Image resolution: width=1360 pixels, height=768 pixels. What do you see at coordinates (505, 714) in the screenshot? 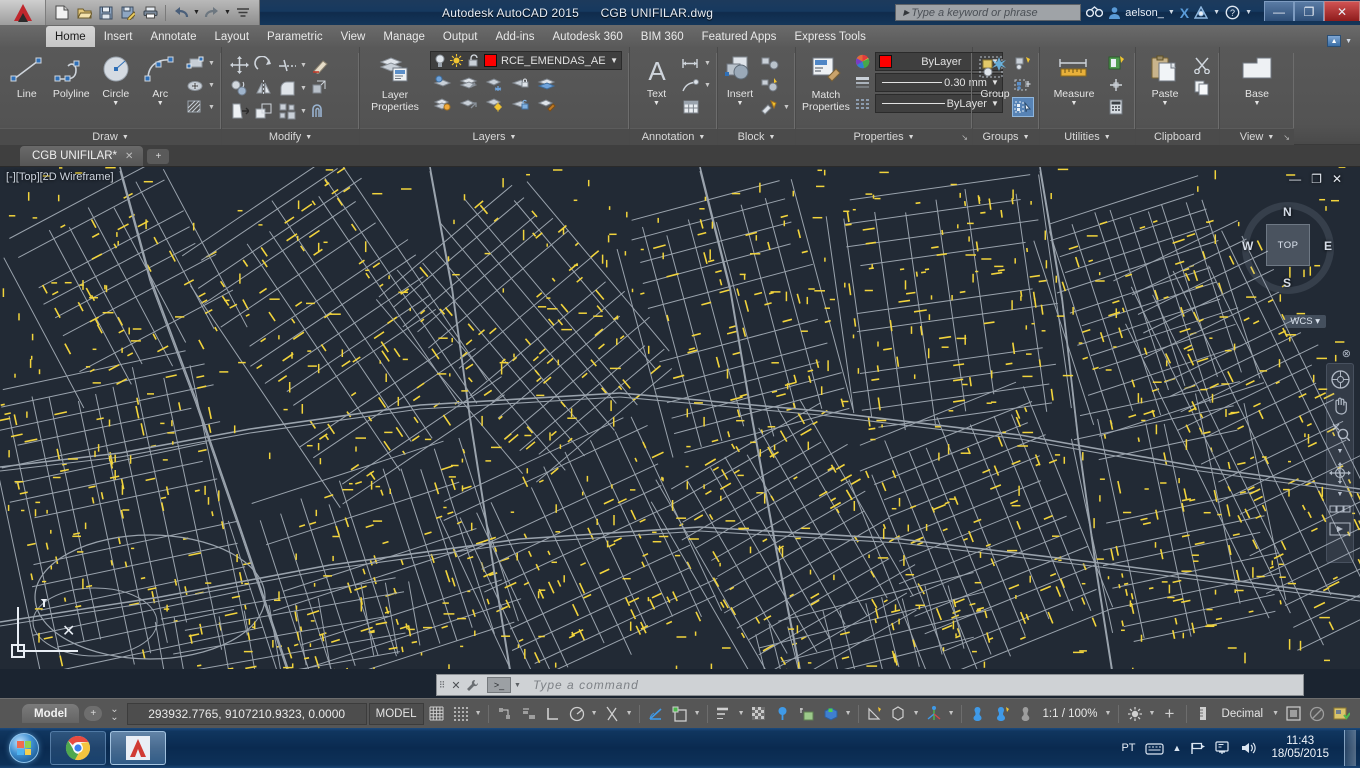
I see `infer-constraints-icon` at bounding box center [505, 714].